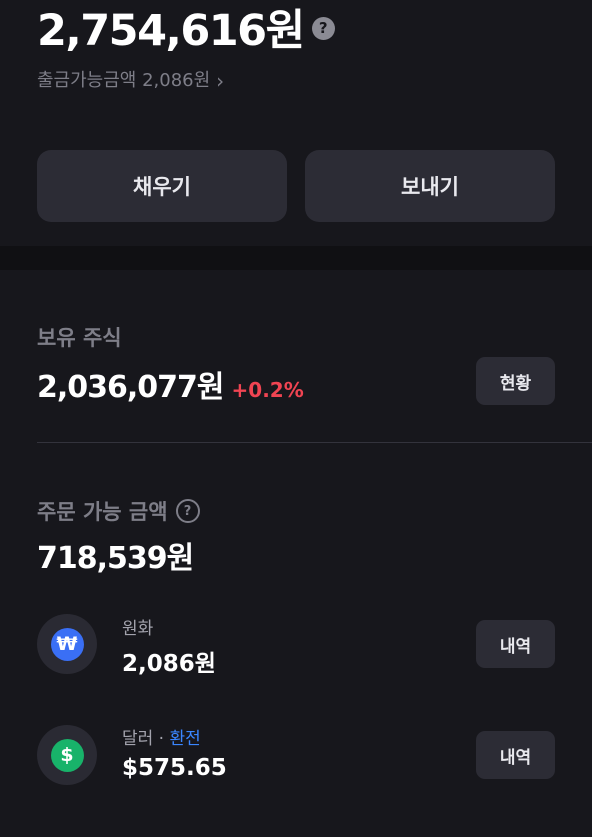  What do you see at coordinates (79, 338) in the screenshot?
I see `holdings-title: 보유 주식` at bounding box center [79, 338].